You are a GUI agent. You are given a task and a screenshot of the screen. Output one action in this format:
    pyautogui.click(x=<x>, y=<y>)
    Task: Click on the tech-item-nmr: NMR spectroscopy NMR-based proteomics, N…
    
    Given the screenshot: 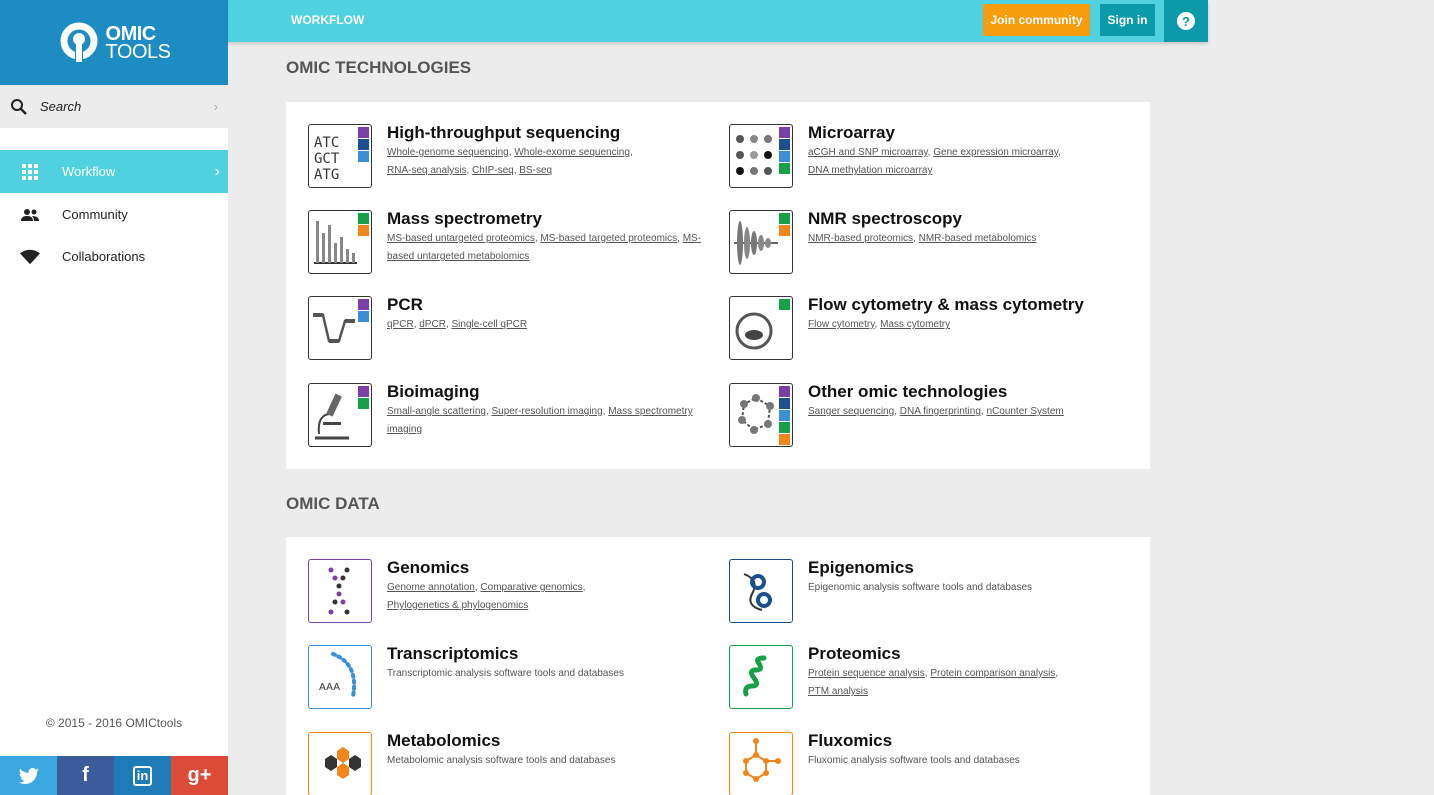 What is the action you would take?
    pyautogui.click(x=939, y=244)
    